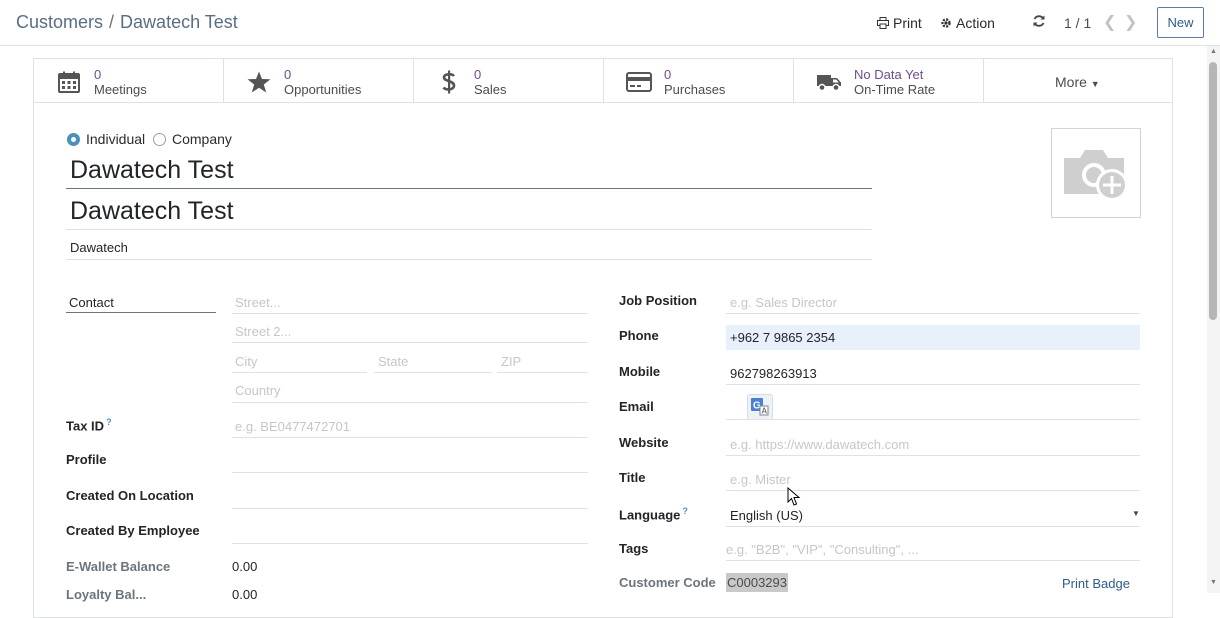 This screenshot has height=618, width=1220. I want to click on created-by-employee-label: Created By Employee, so click(133, 530).